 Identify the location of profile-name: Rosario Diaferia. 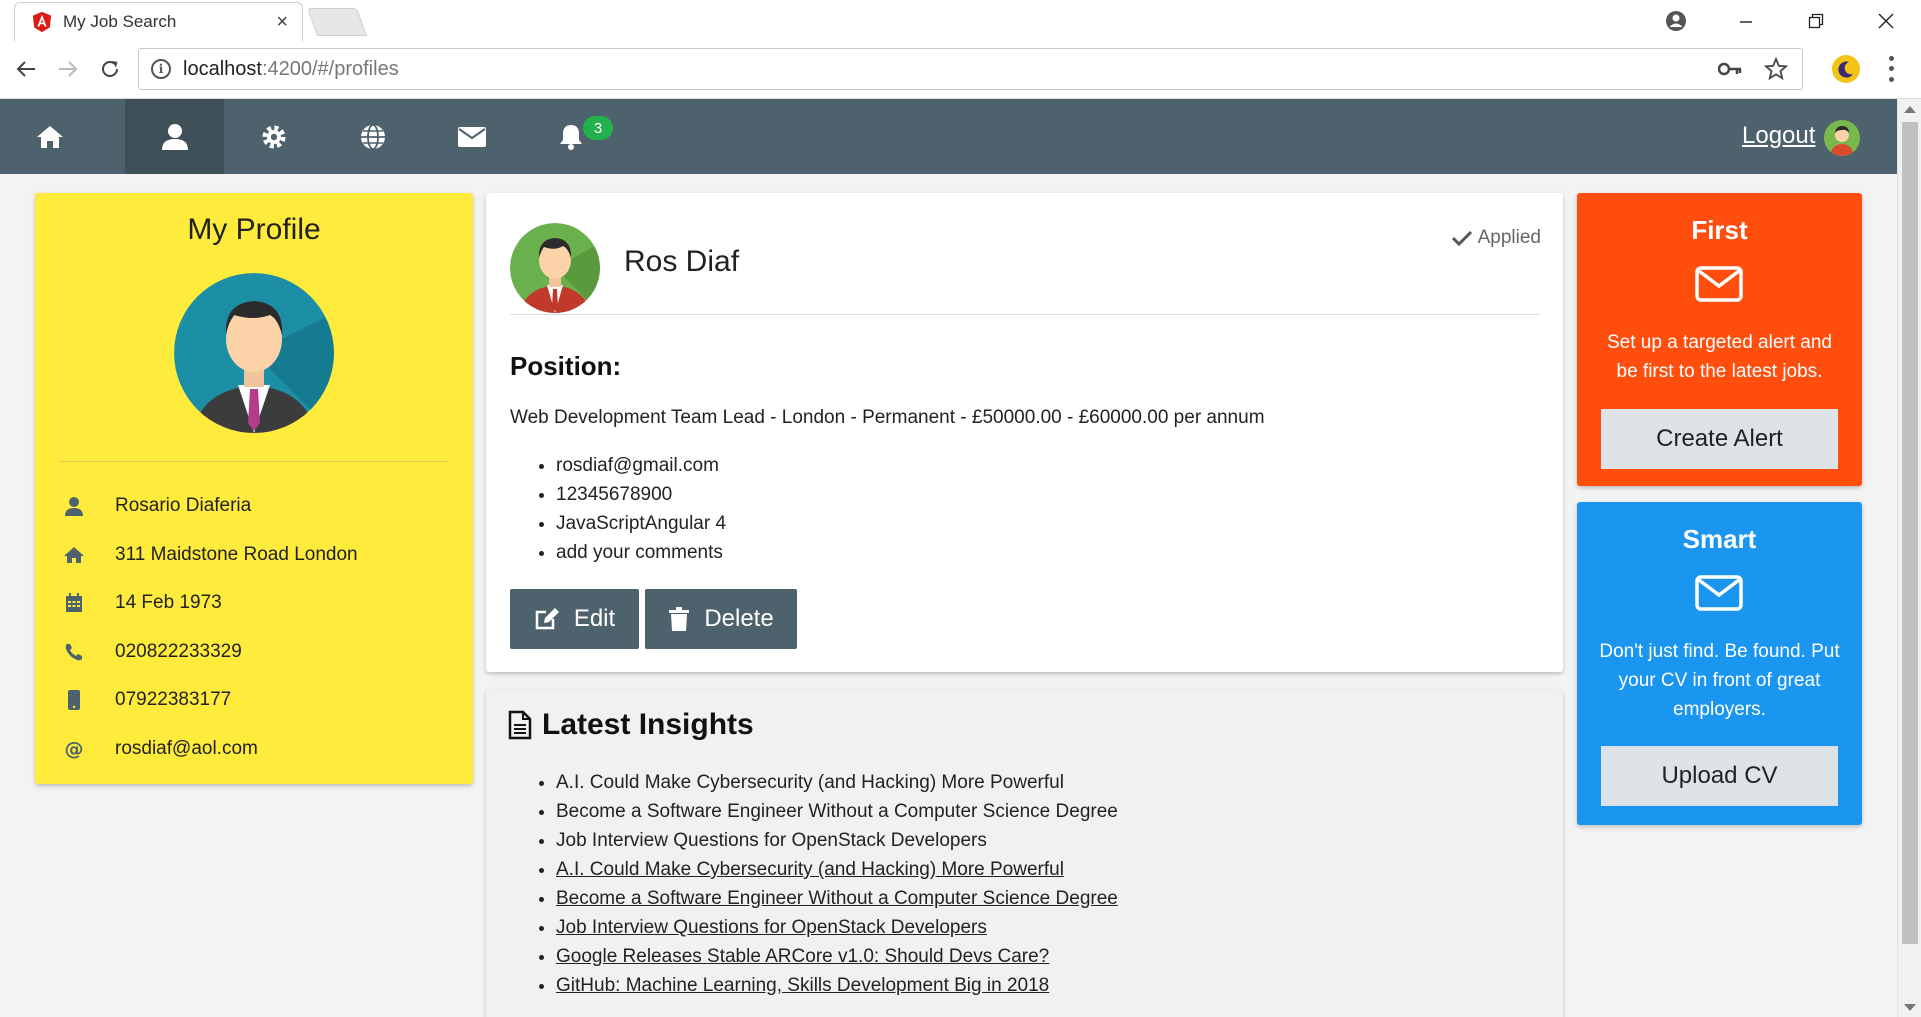
(183, 505).